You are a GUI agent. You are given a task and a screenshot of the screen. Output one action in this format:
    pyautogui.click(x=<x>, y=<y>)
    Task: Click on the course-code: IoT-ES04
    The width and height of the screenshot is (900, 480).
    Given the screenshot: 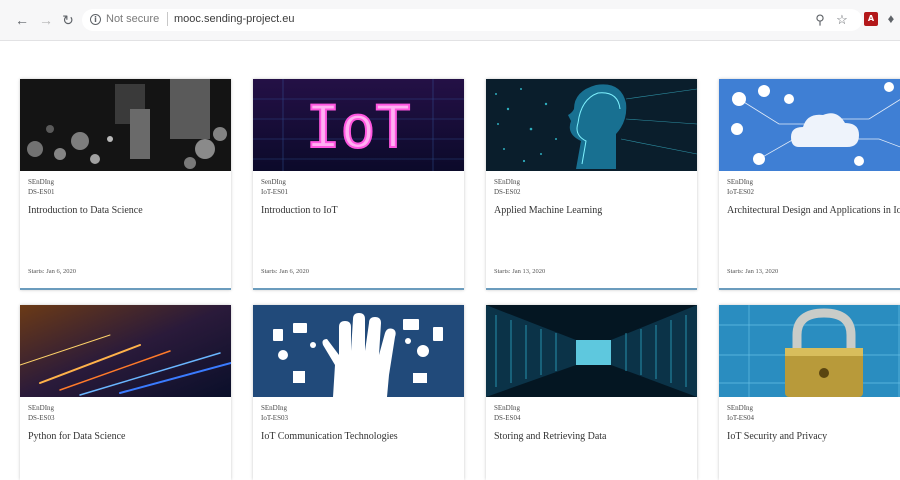 What is the action you would take?
    pyautogui.click(x=740, y=418)
    